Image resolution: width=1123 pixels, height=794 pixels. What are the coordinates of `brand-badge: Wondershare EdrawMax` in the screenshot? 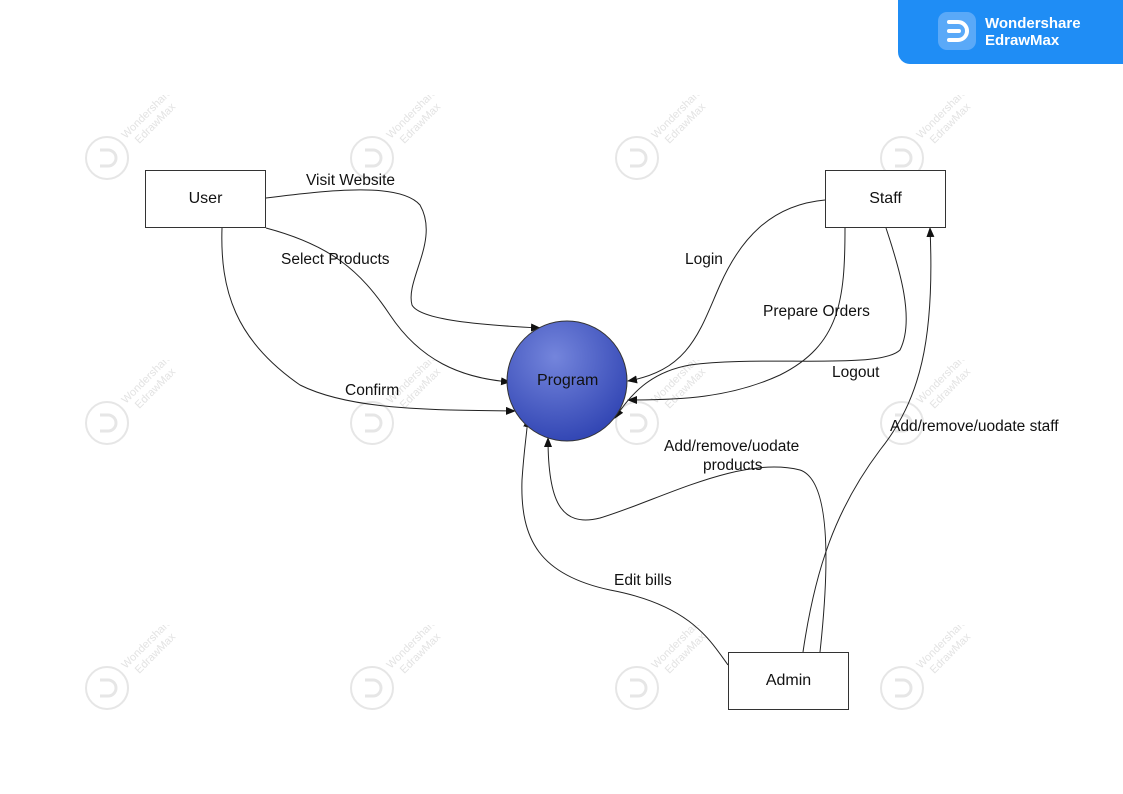 It's located at (1010, 32).